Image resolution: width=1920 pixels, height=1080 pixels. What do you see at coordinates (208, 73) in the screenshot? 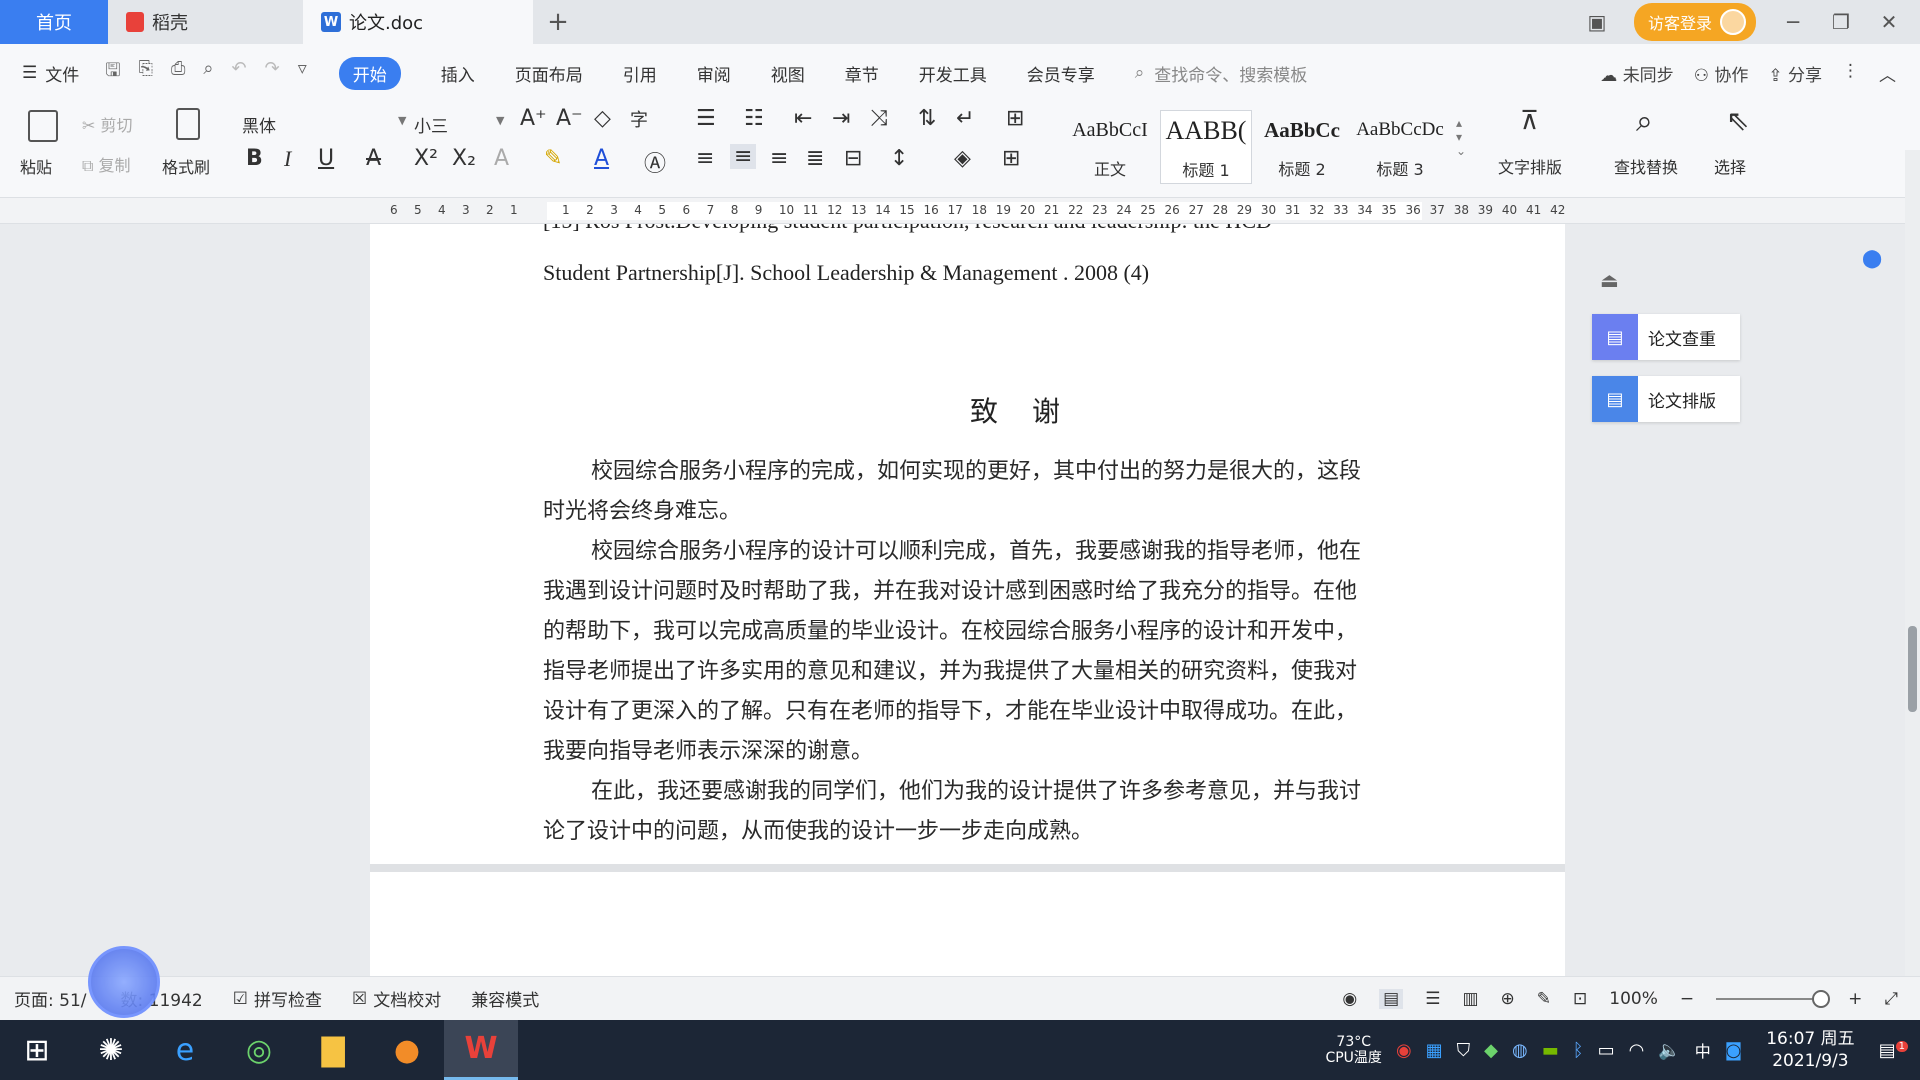
I see `print-preview-icon: ⌕` at bounding box center [208, 73].